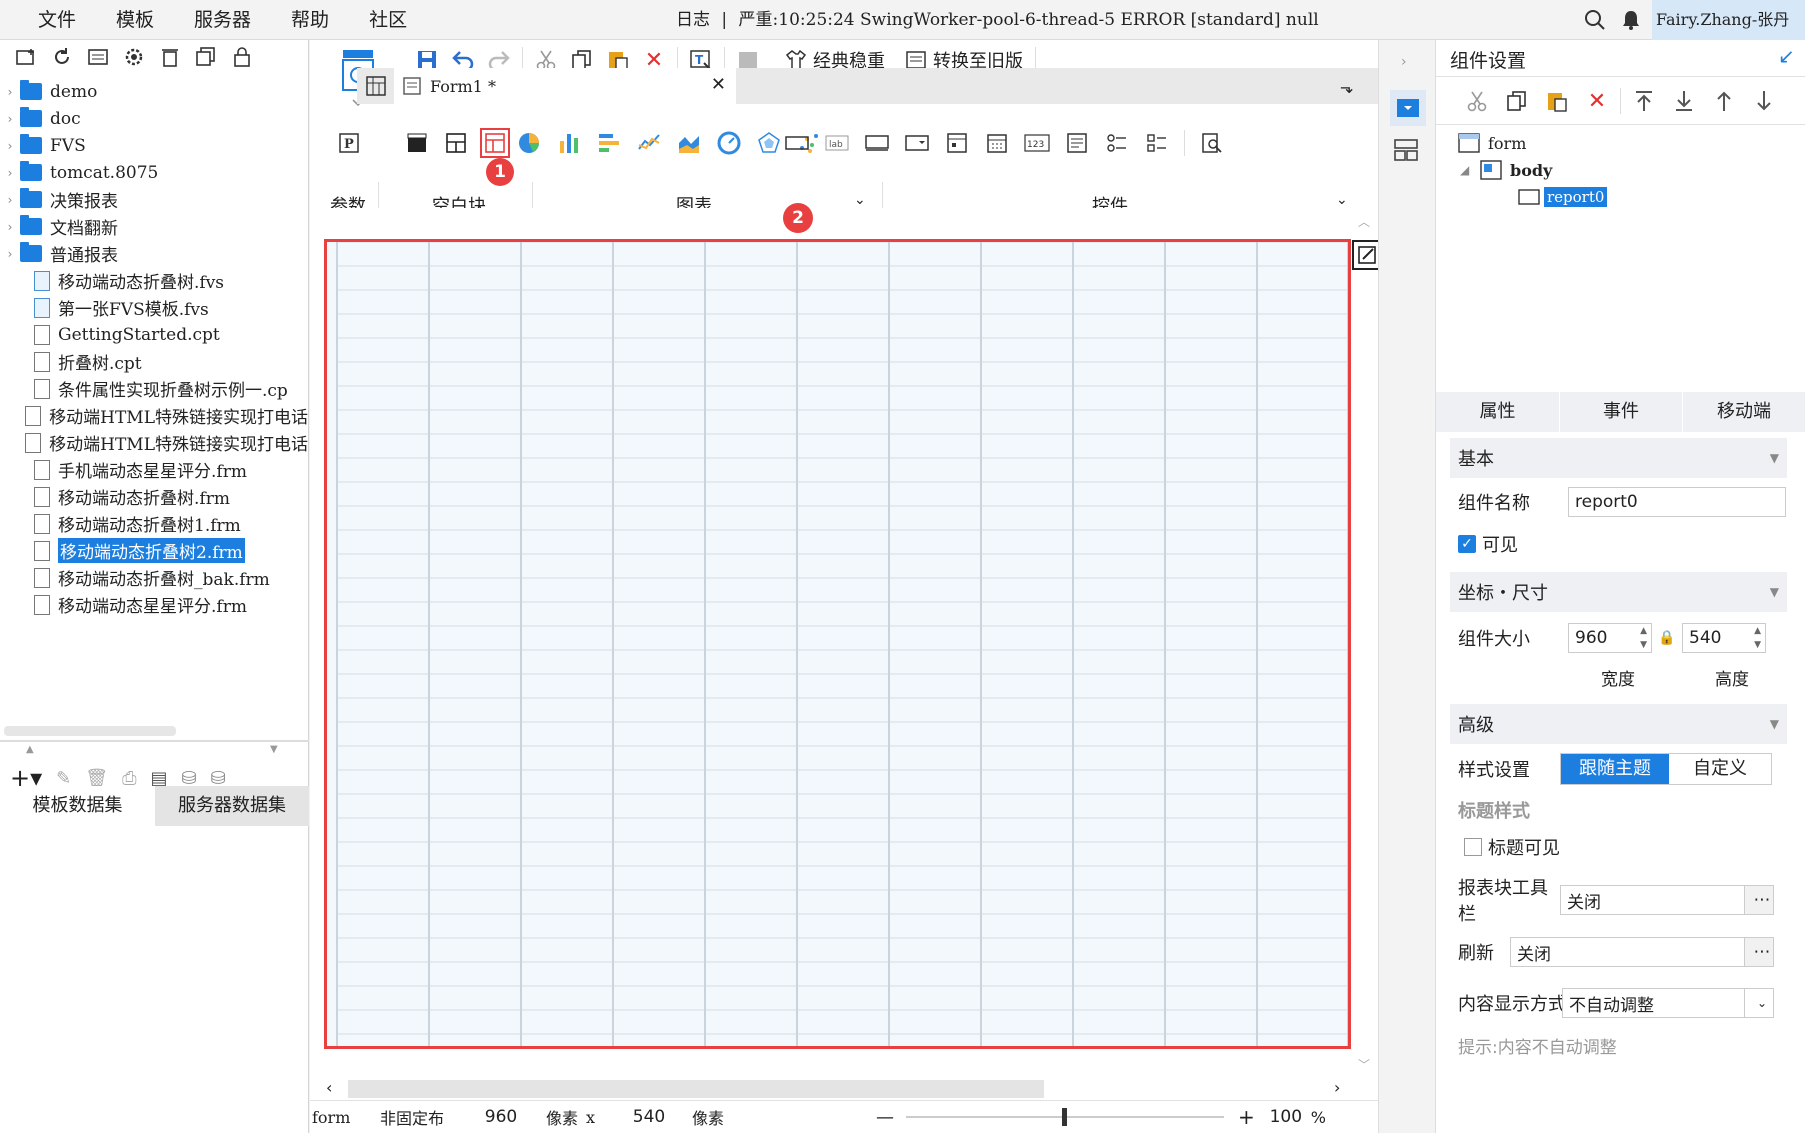  I want to click on checkbox-group-icon, so click(1157, 143).